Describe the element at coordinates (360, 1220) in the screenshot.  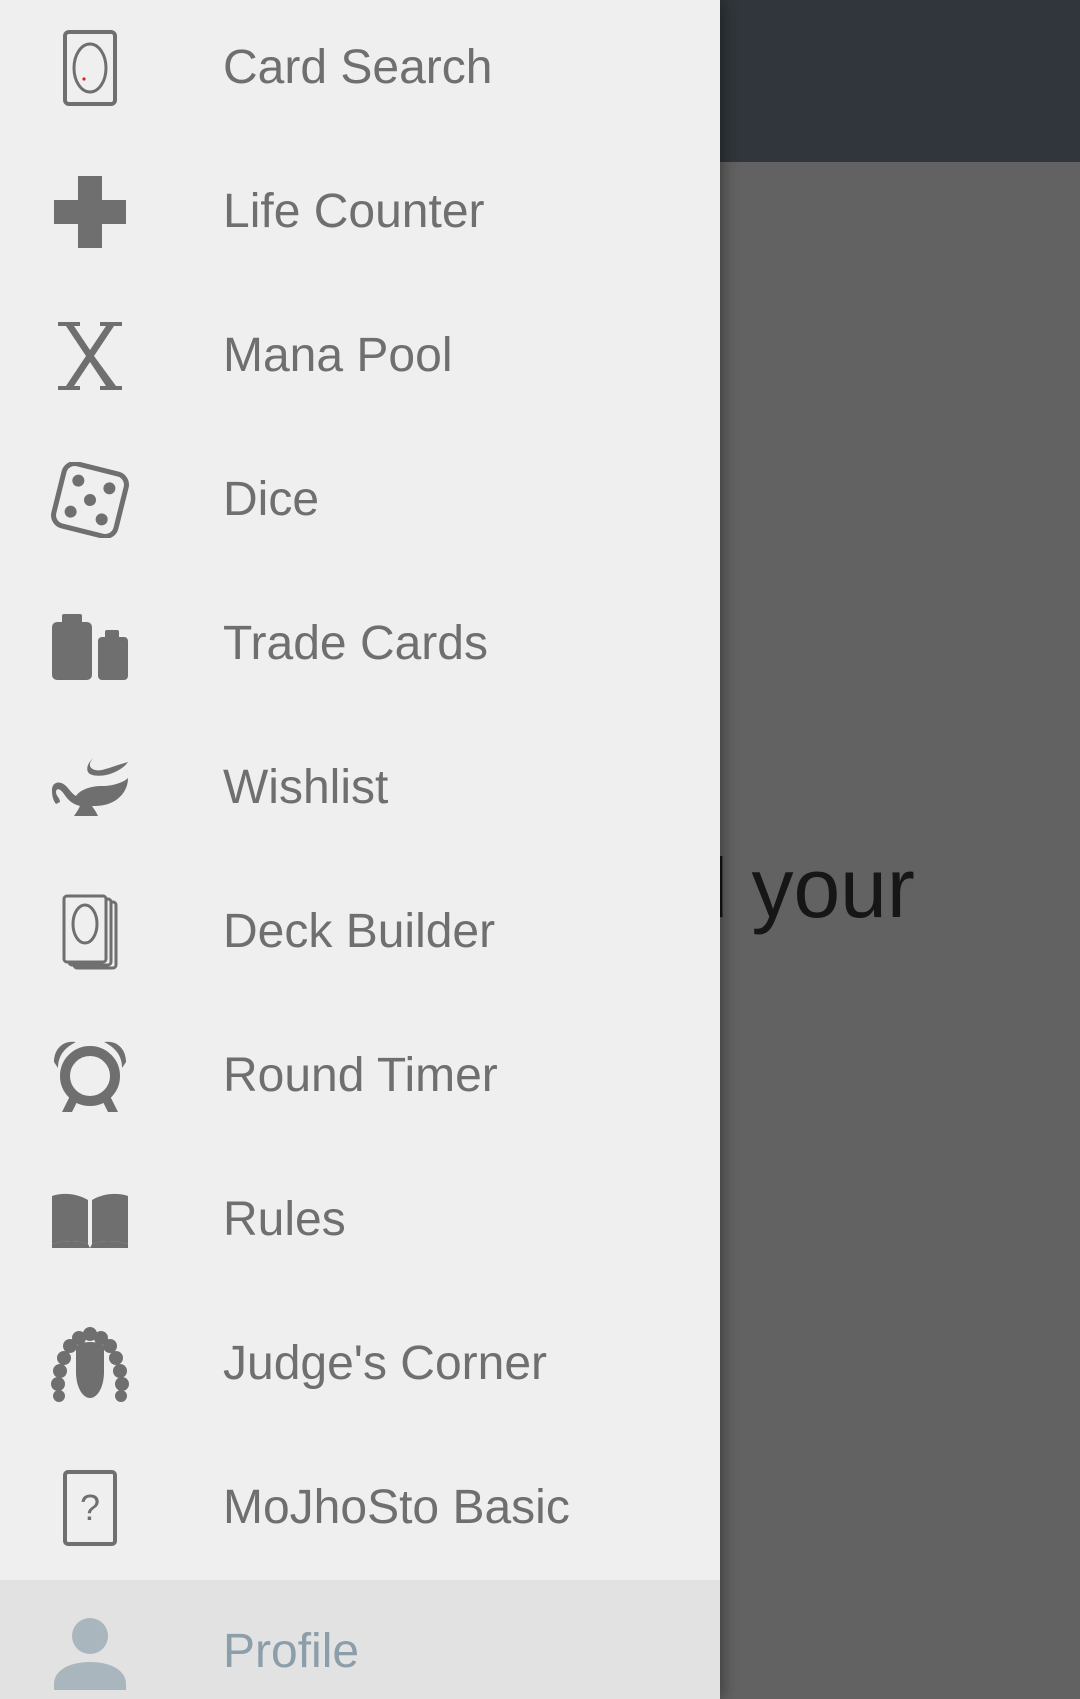
I see `nav-item-rules: Rules` at that location.